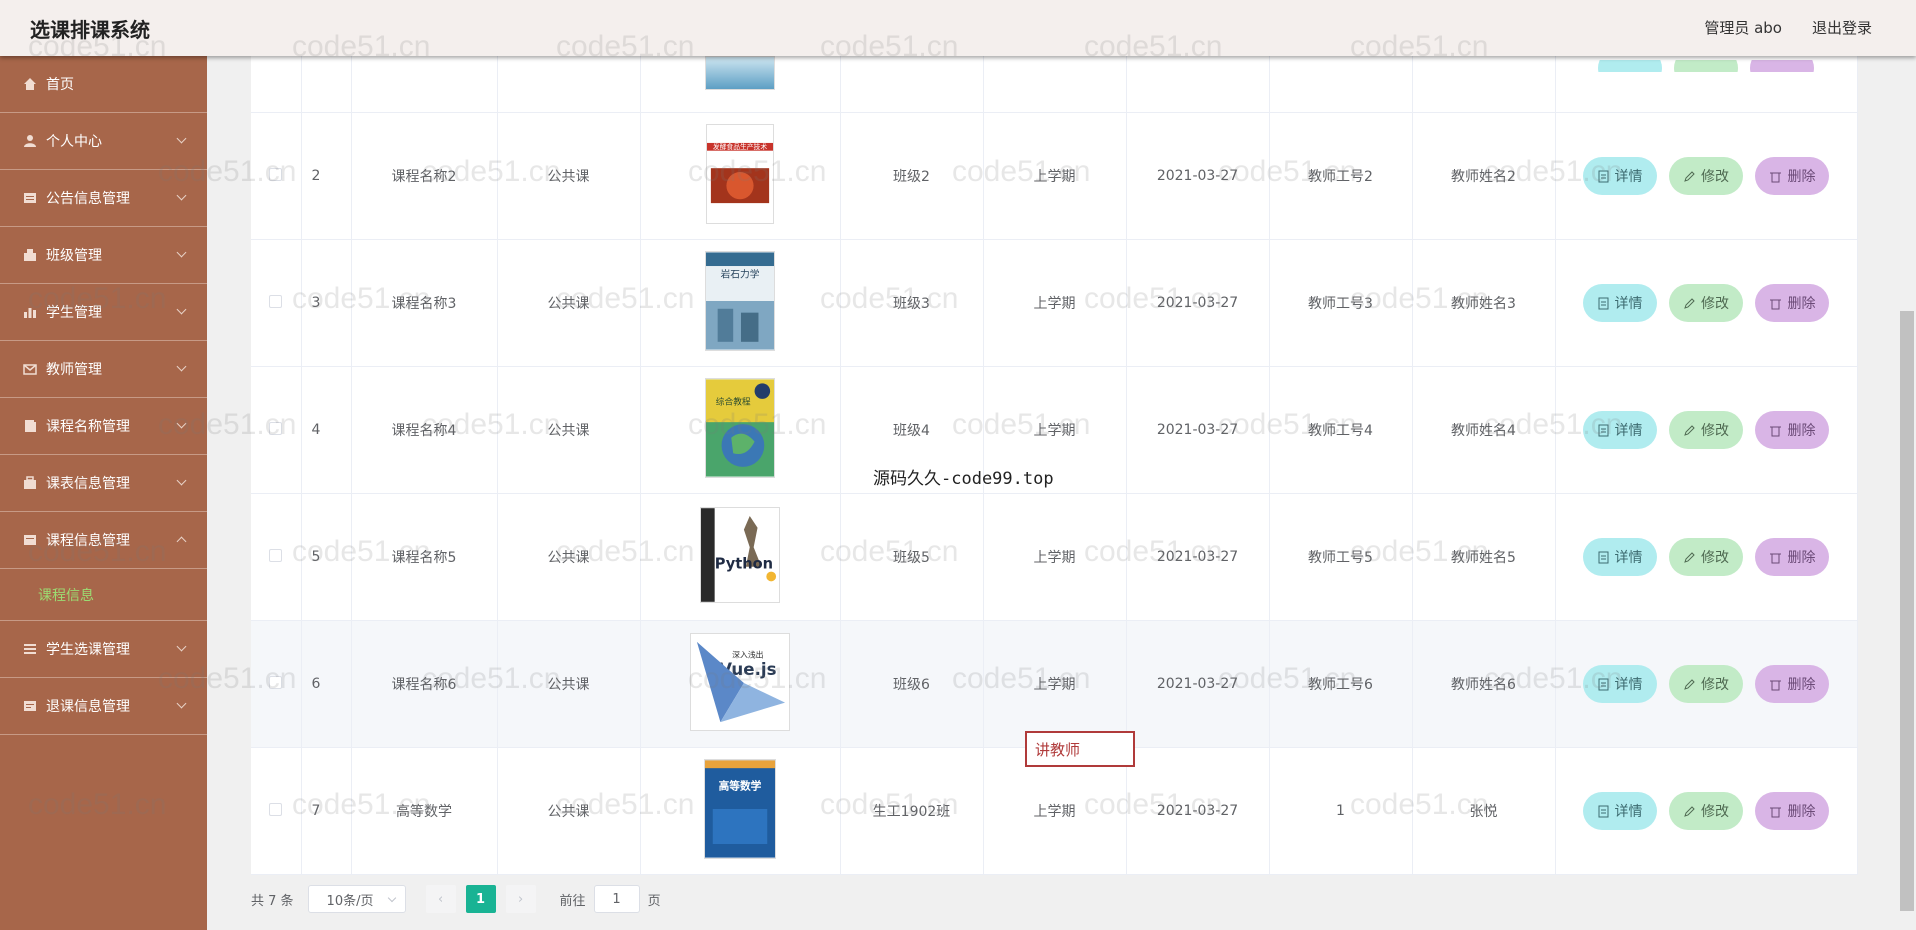 This screenshot has width=1916, height=930. I want to click on course-name-cell: 课程名称3, so click(424, 303).